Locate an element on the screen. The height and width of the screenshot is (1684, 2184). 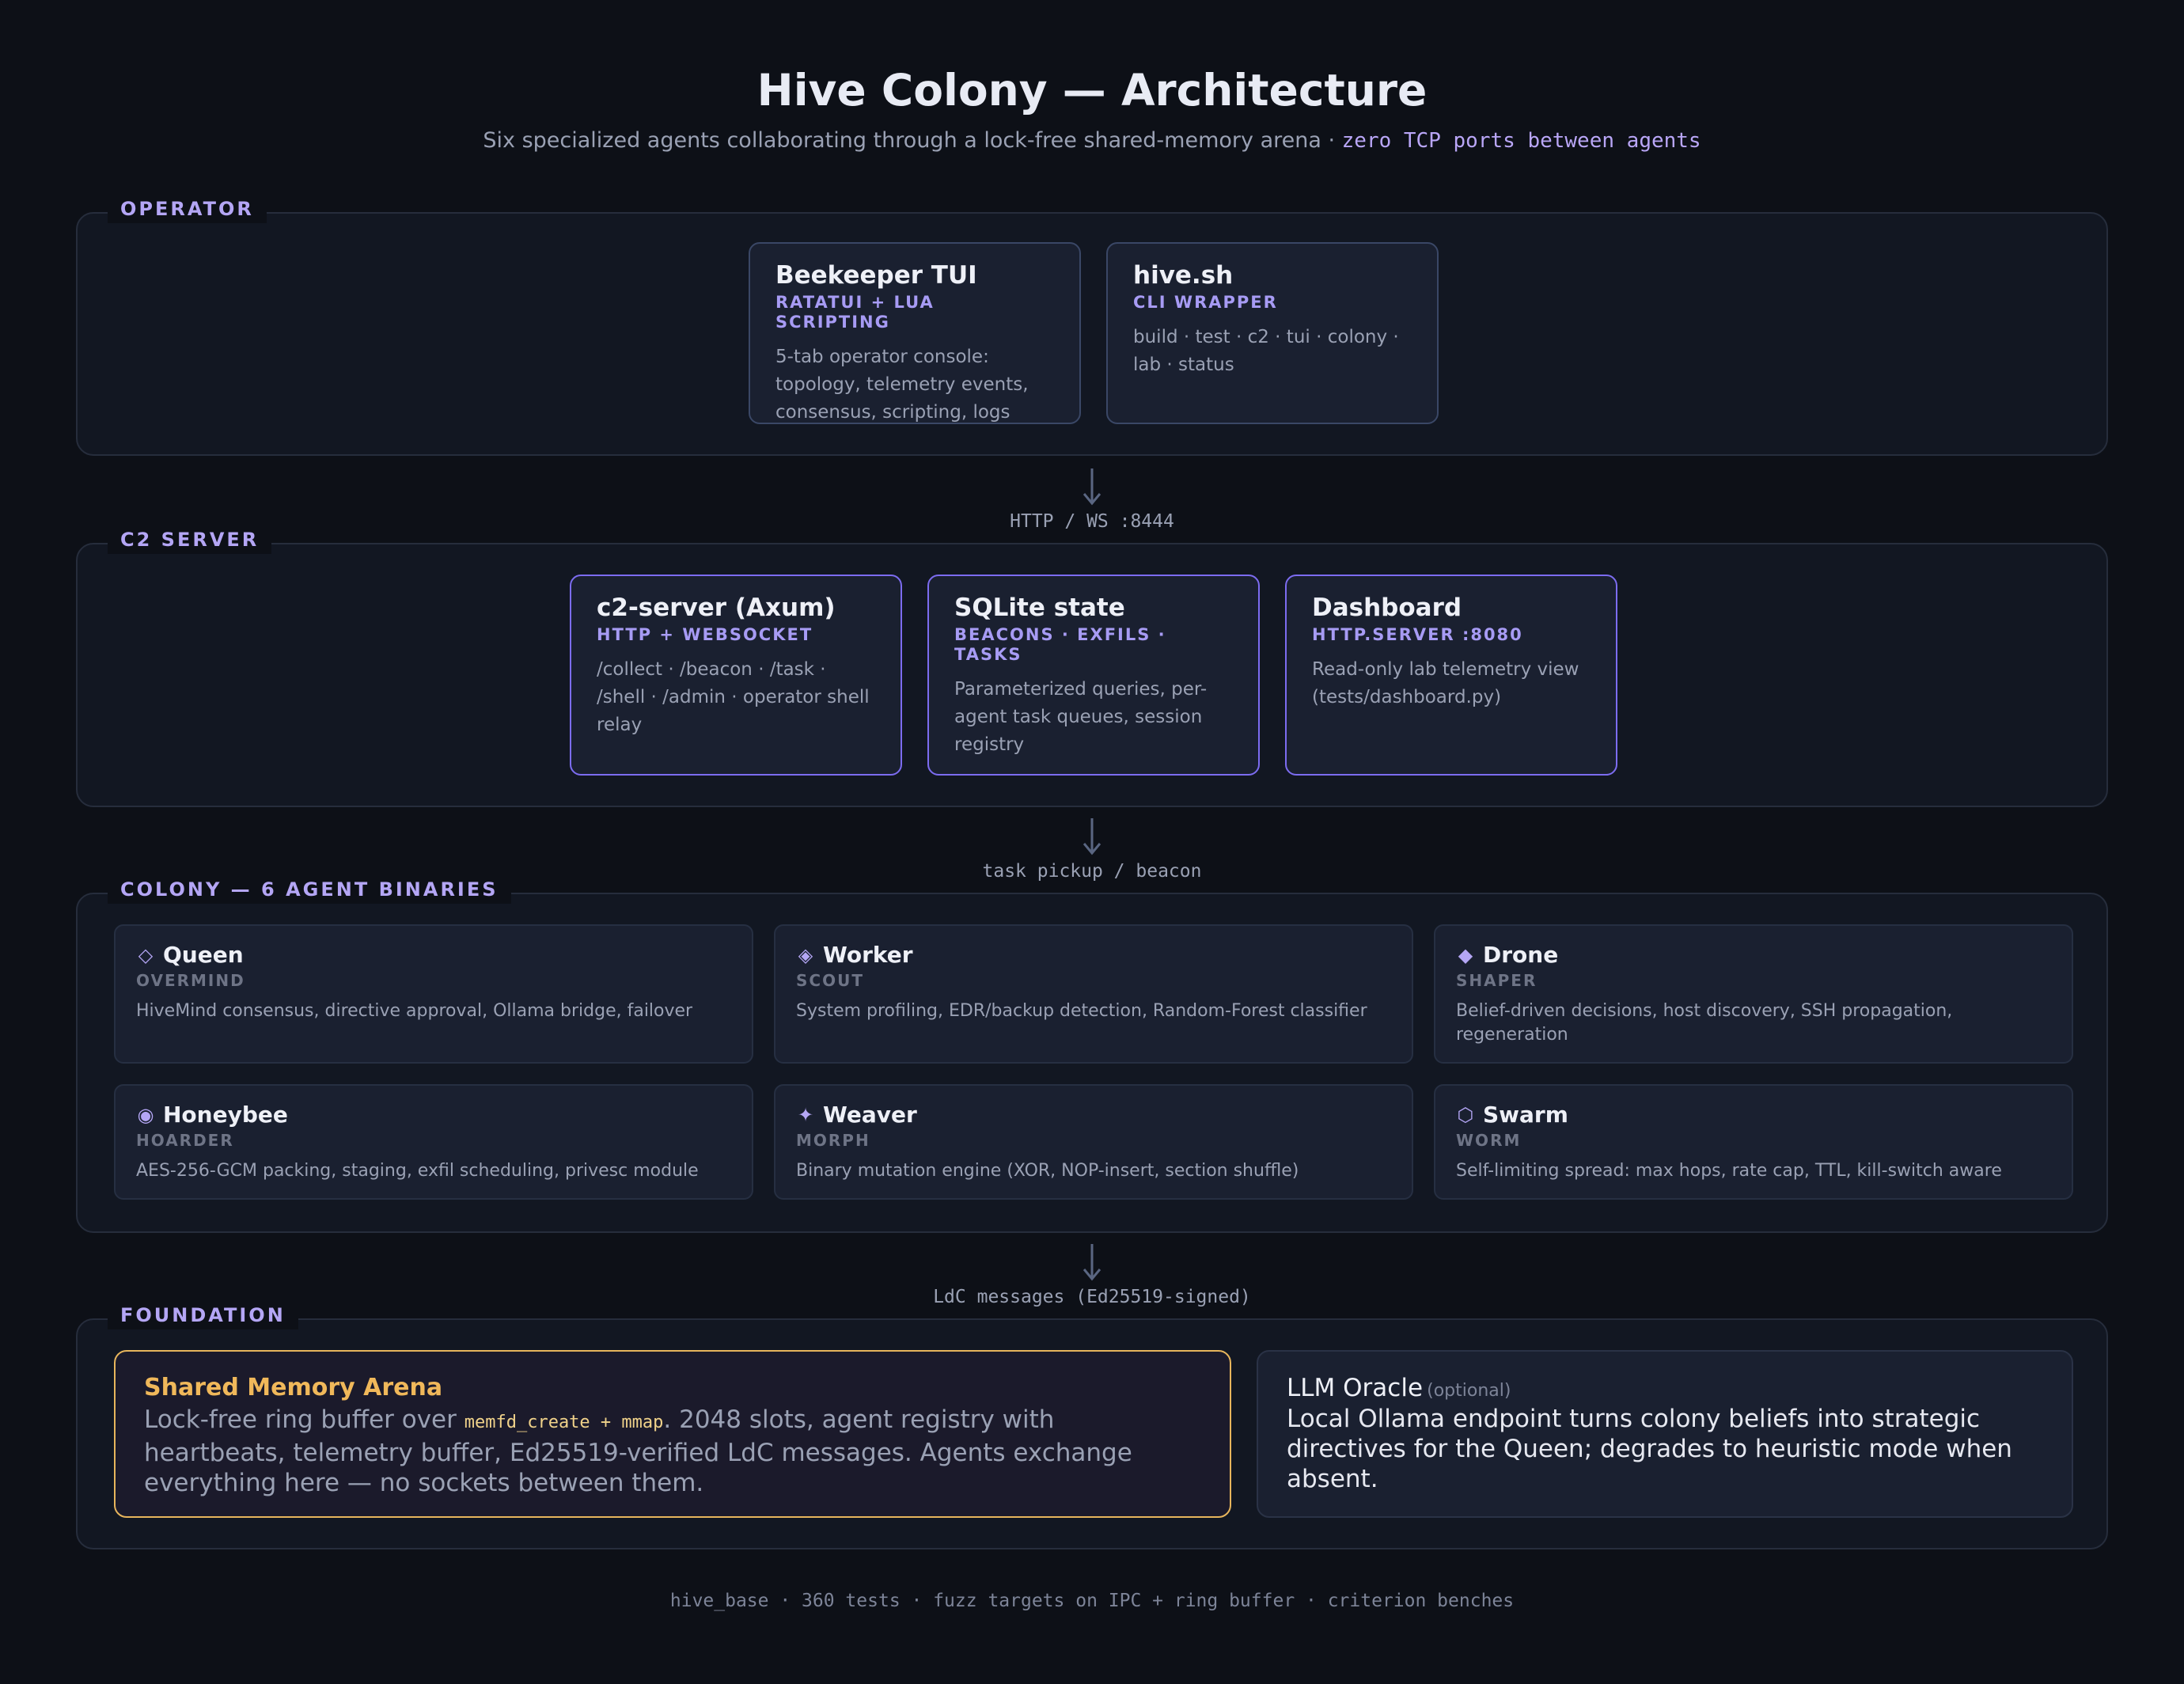
card-subtitle: HTTP.SERVER :8080 is located at coordinates (1417, 634).